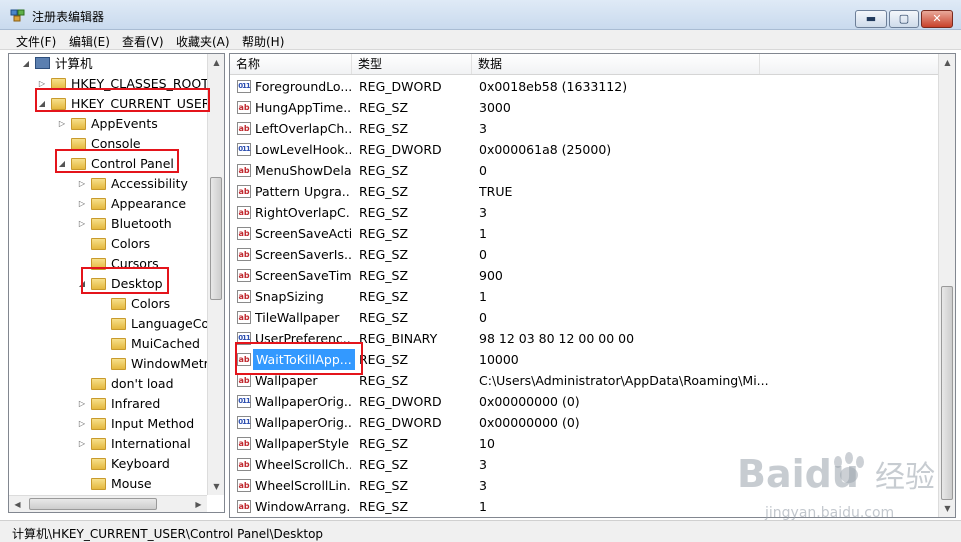  I want to click on tree-item-computer: ◢ 计算机, so click(108, 64).